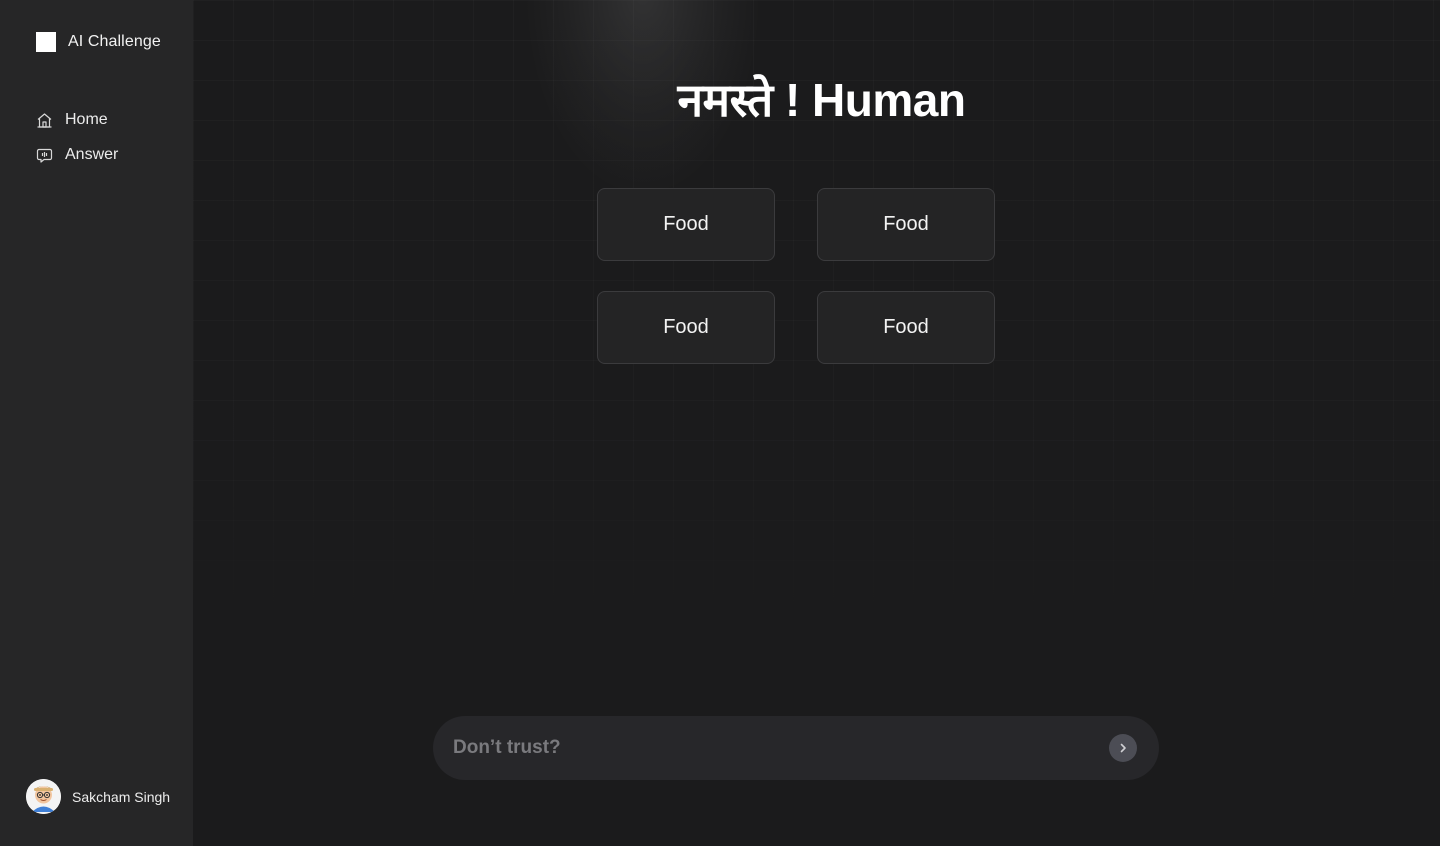  I want to click on user-name: Sakcham Singh, so click(121, 796).